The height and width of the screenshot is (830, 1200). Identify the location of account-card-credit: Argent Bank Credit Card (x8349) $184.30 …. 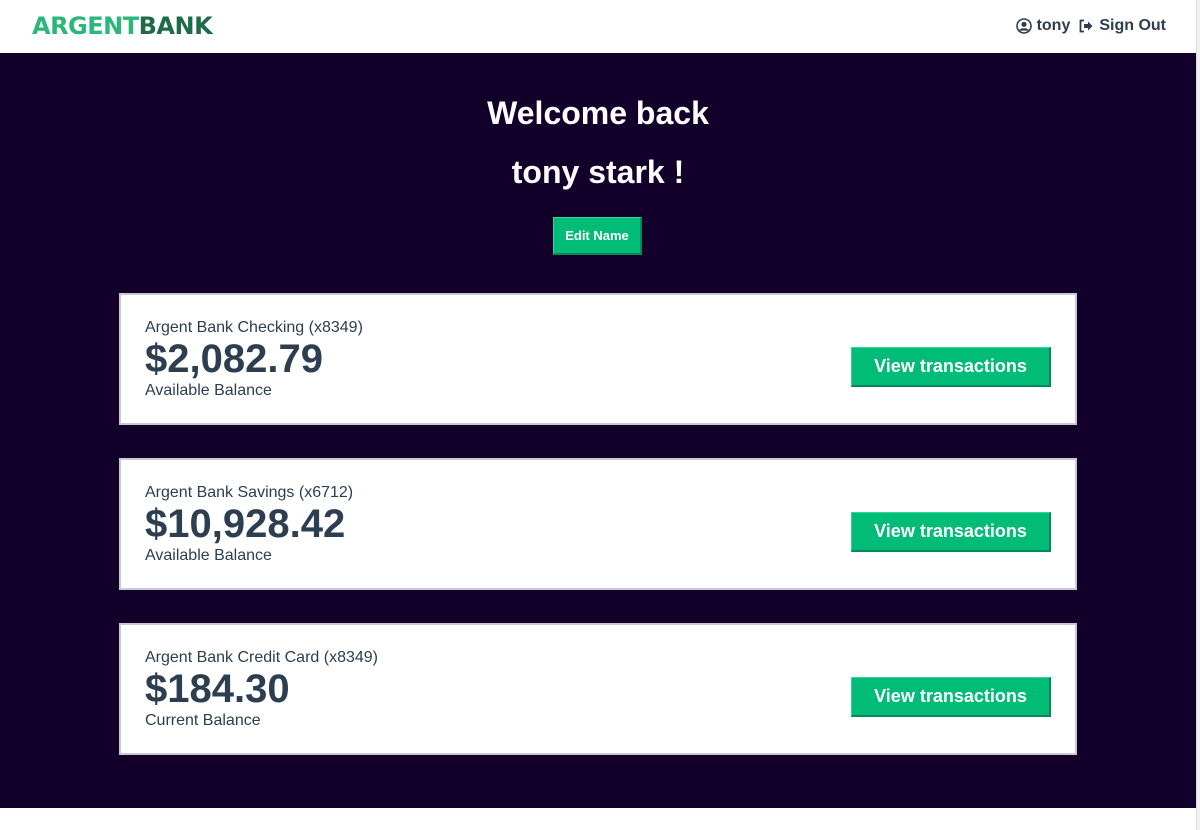
(598, 689).